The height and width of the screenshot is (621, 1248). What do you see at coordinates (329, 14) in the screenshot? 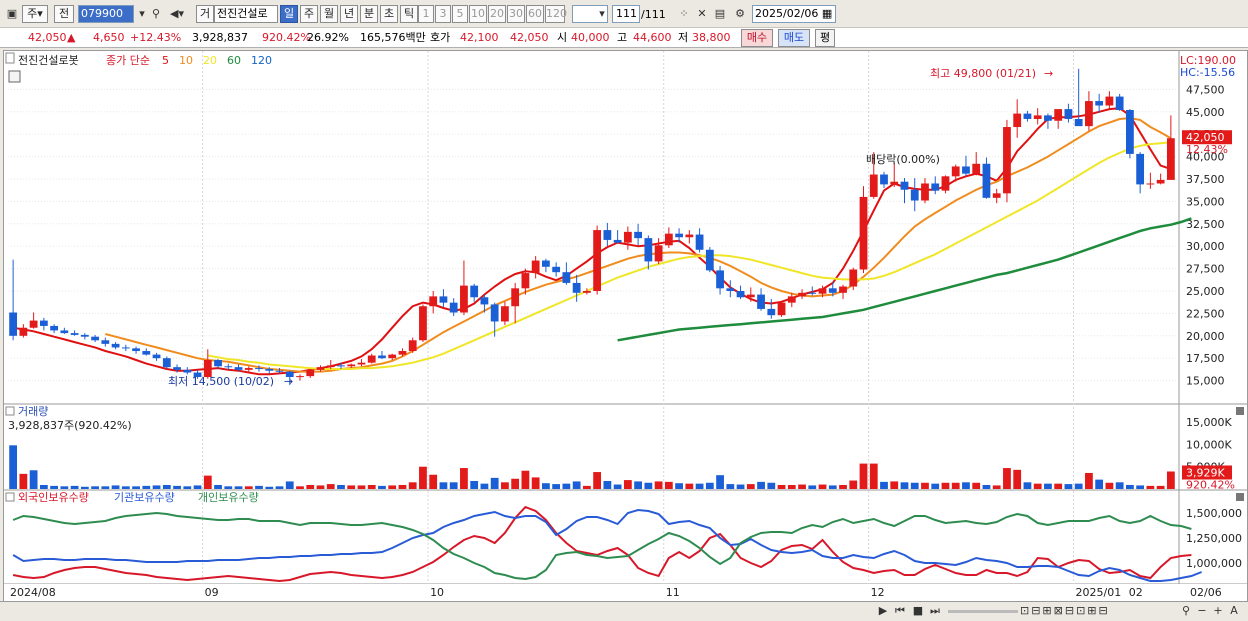
I see `period-tab-2: 월` at bounding box center [329, 14].